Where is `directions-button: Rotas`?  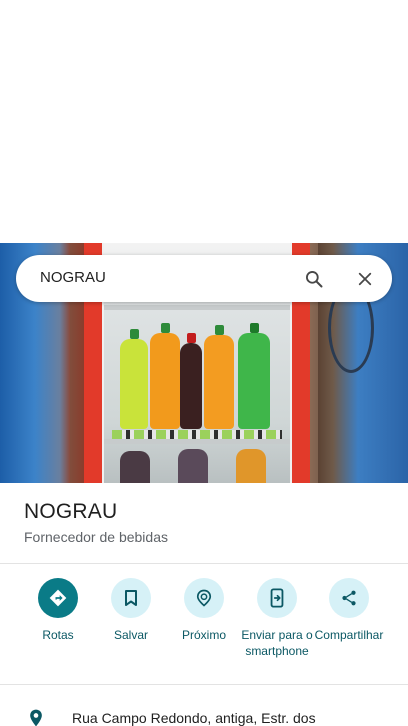
directions-button: Rotas is located at coordinates (58, 610).